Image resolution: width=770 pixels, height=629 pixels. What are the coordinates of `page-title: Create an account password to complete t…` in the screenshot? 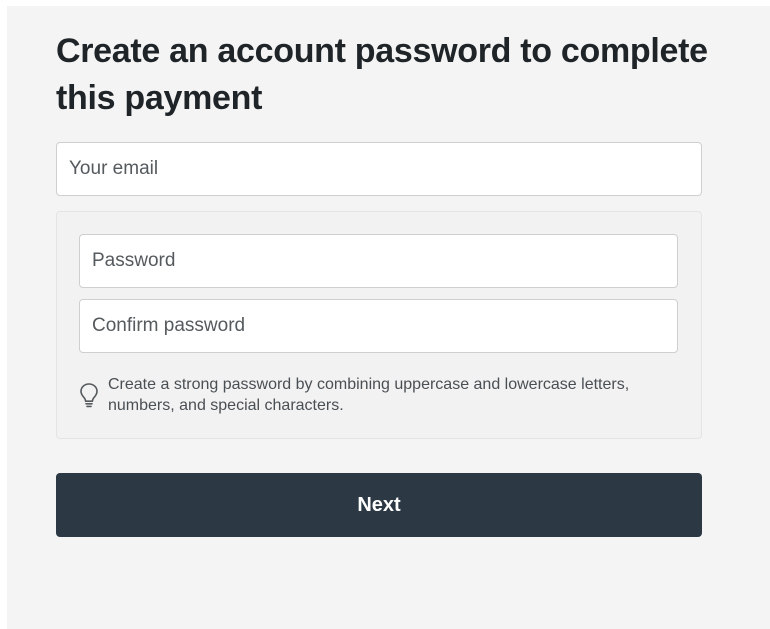 It's located at (382, 74).